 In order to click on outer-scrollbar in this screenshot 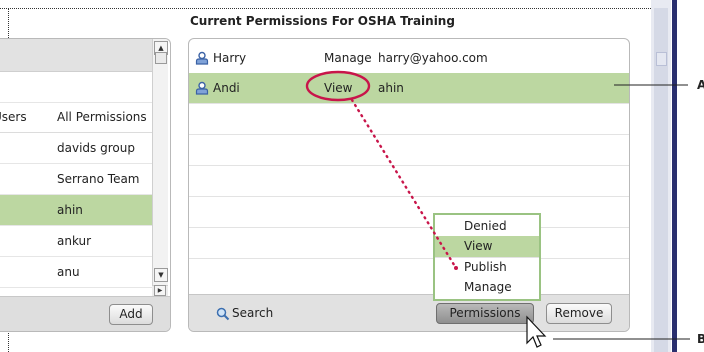, I will do `click(661, 180)`.